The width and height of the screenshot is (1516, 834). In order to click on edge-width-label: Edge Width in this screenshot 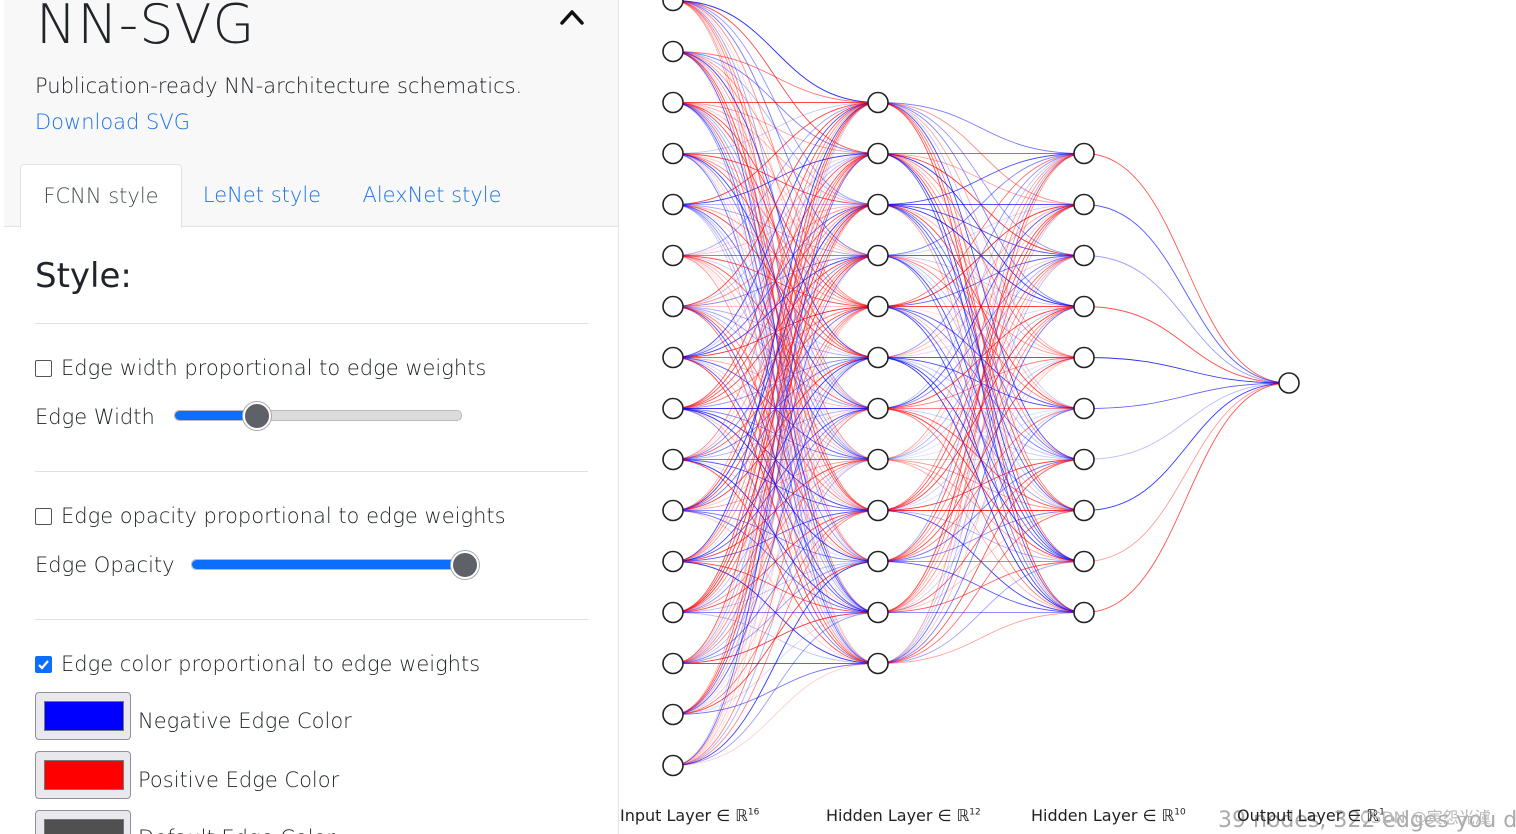, I will do `click(95, 417)`.